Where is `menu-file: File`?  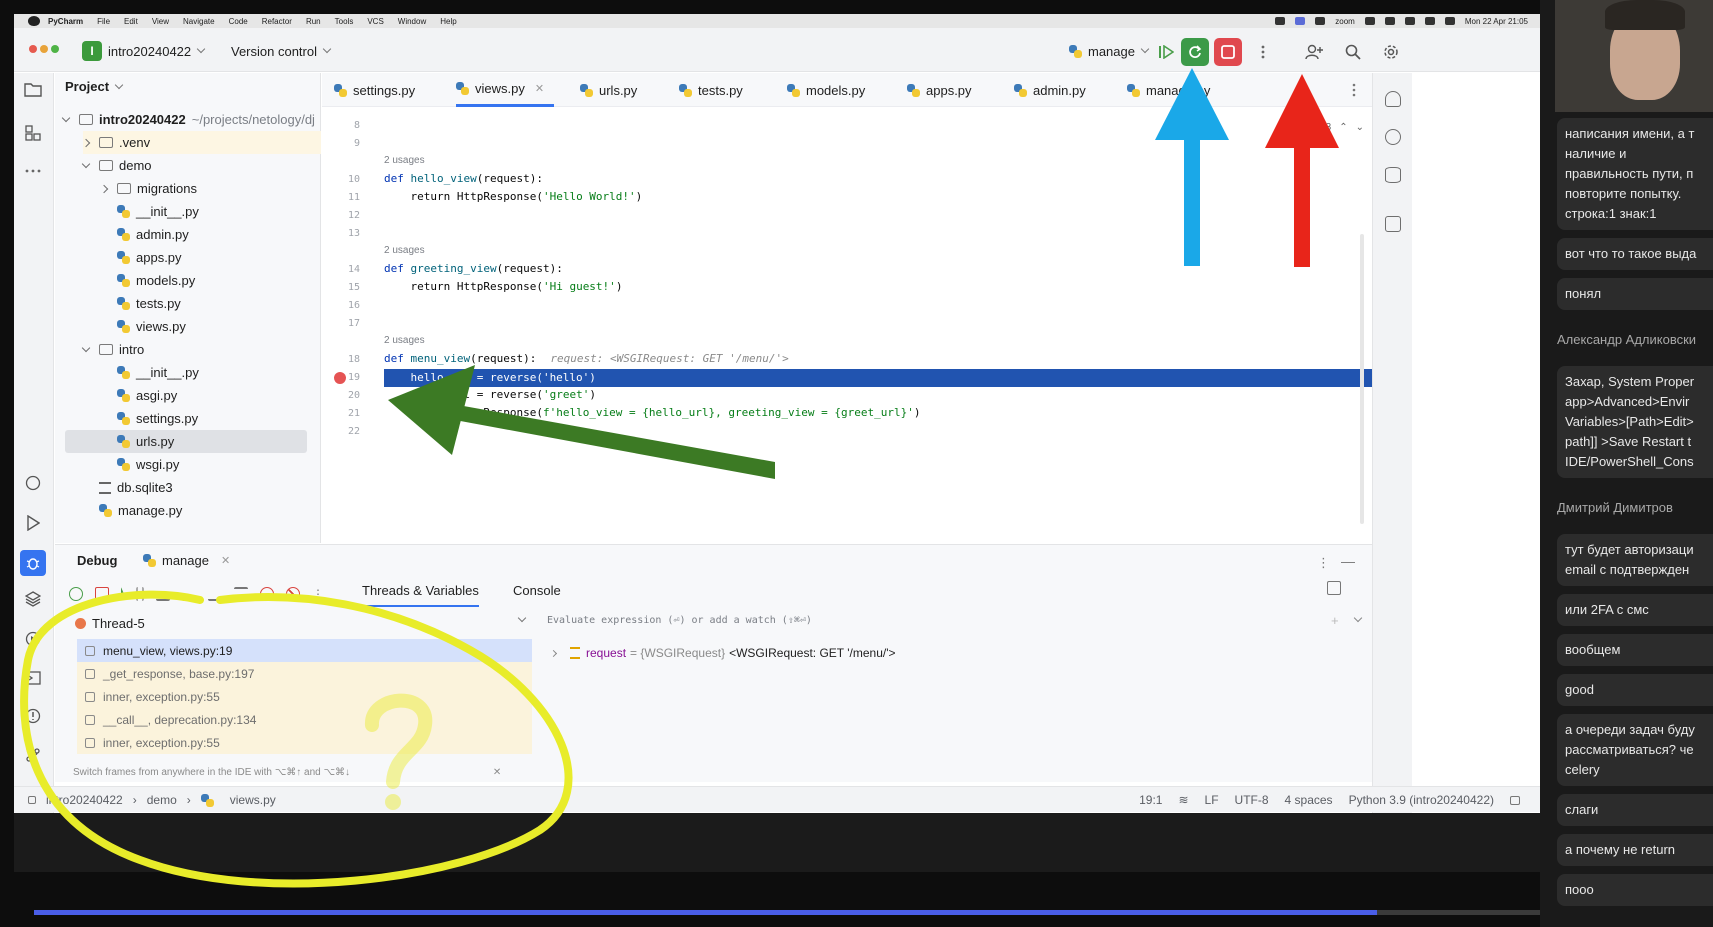
menu-file: File is located at coordinates (103, 21).